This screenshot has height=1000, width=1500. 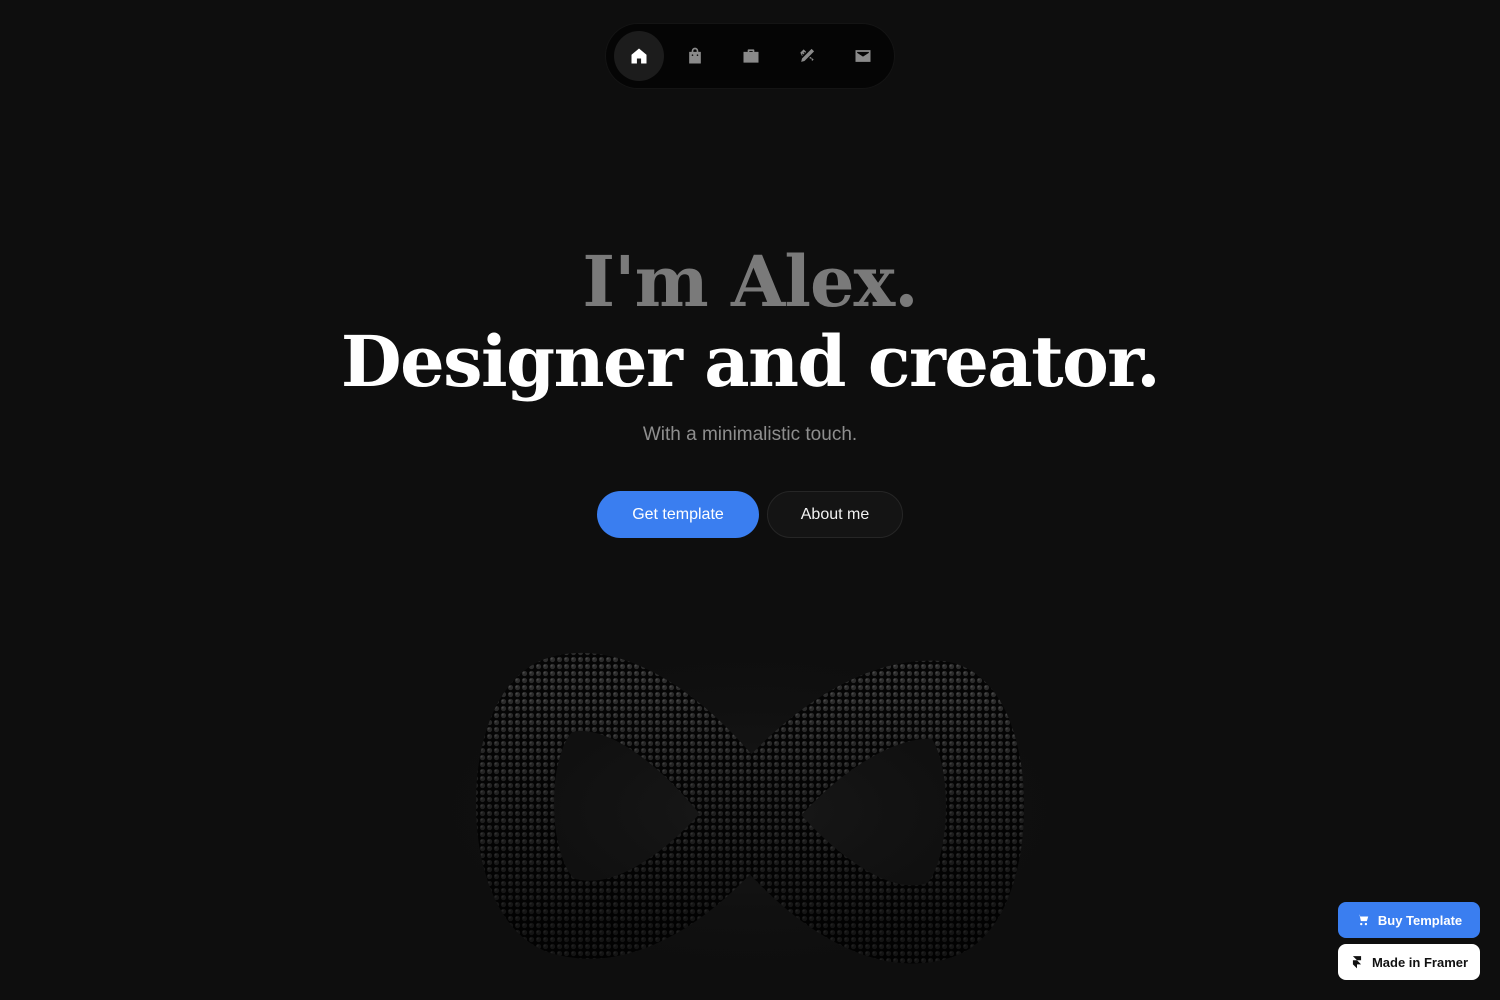 What do you see at coordinates (678, 514) in the screenshot?
I see `get-template-button: Get template` at bounding box center [678, 514].